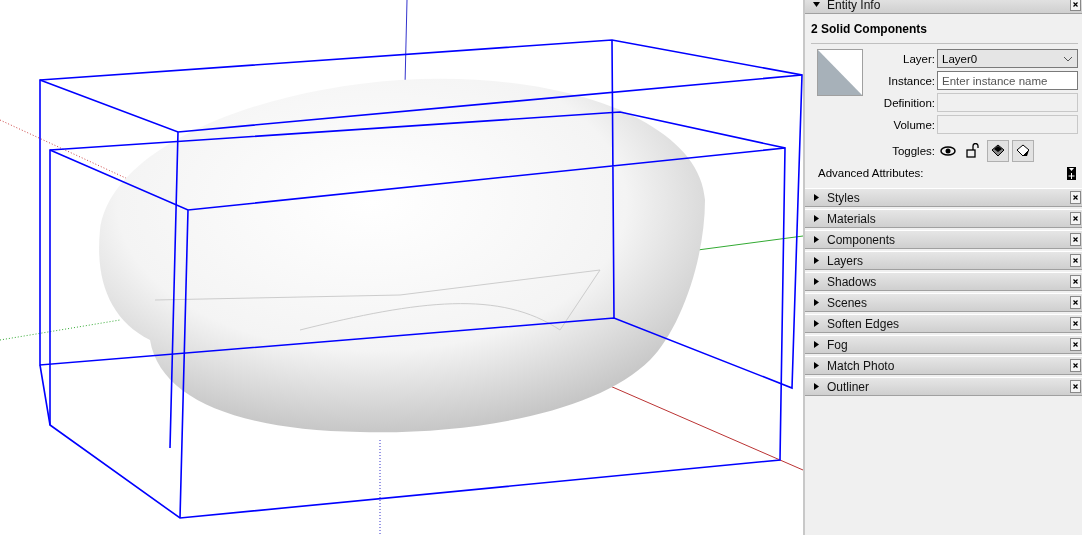 The width and height of the screenshot is (1082, 535). Describe the element at coordinates (871, 173) in the screenshot. I see `advanced-attributes-label: Advanced Attributes:` at that location.